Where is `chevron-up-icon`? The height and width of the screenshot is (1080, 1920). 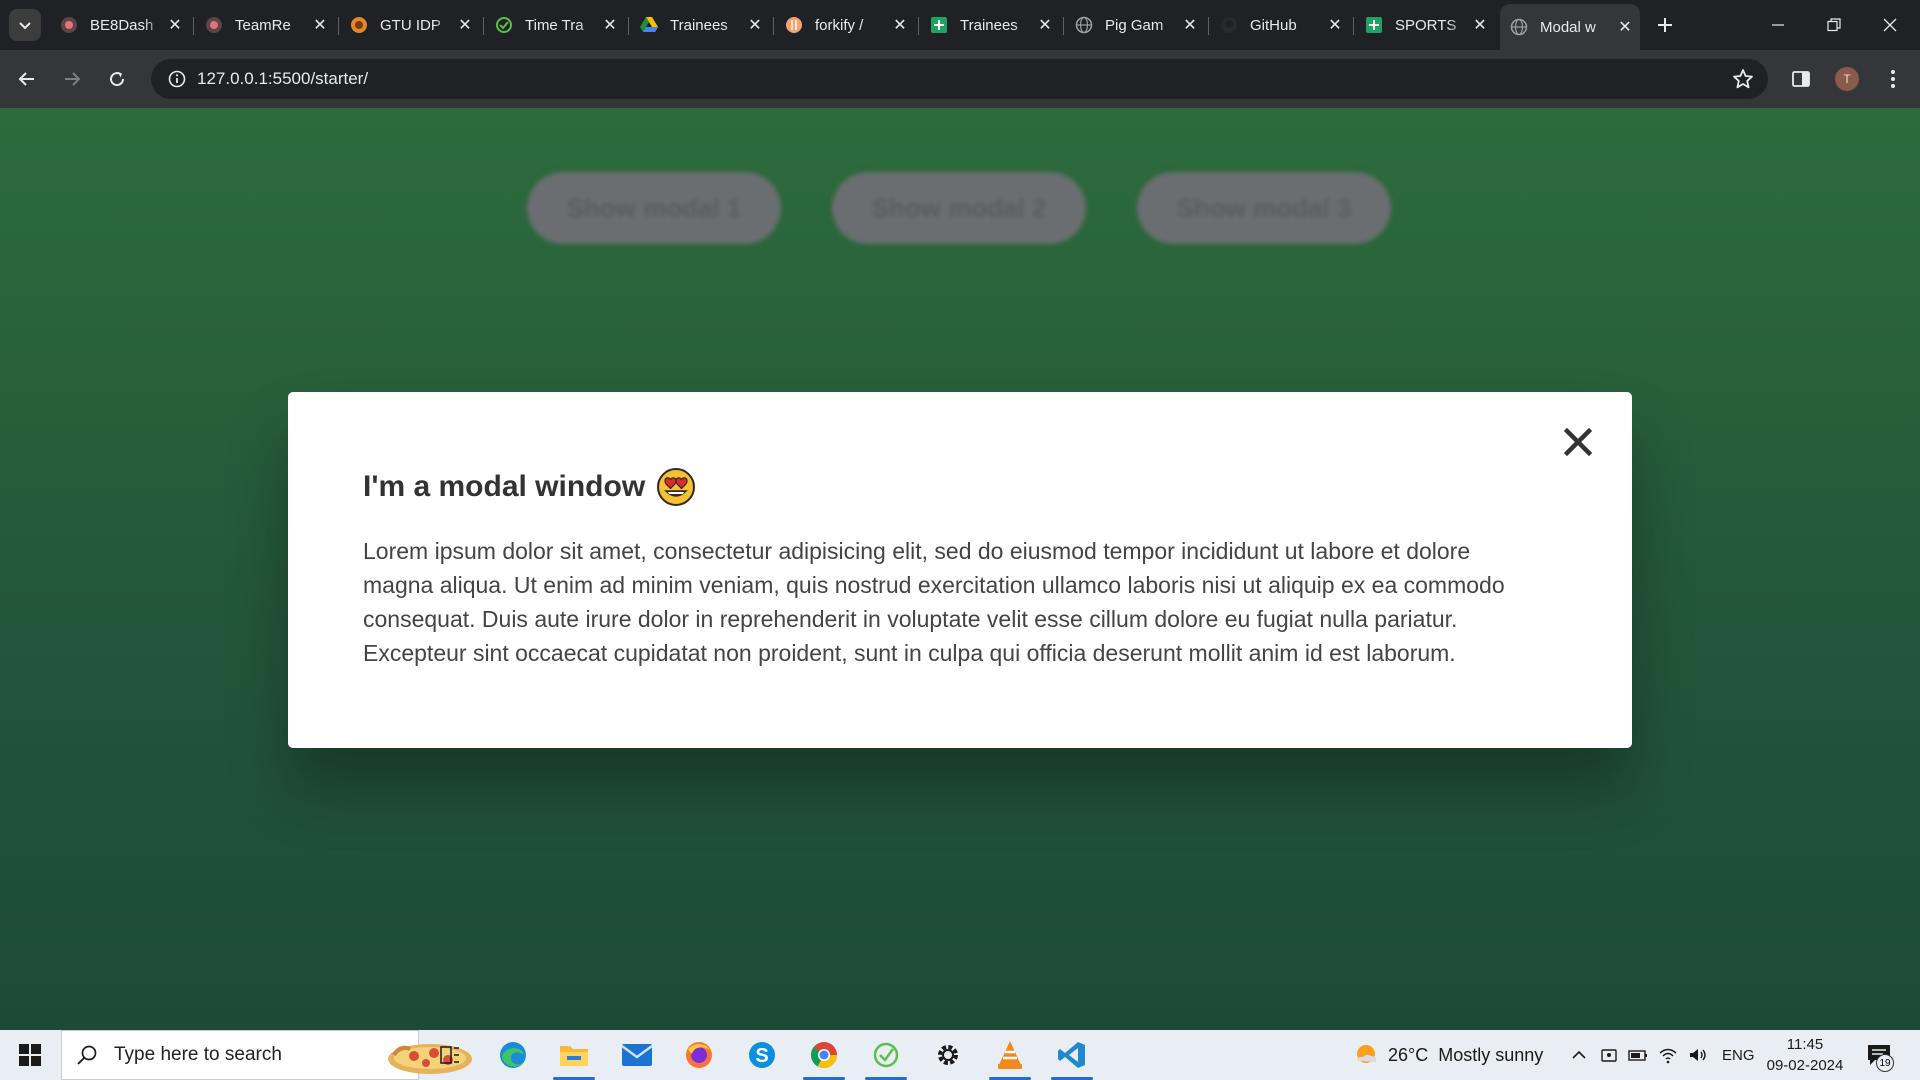 chevron-up-icon is located at coordinates (1579, 1055).